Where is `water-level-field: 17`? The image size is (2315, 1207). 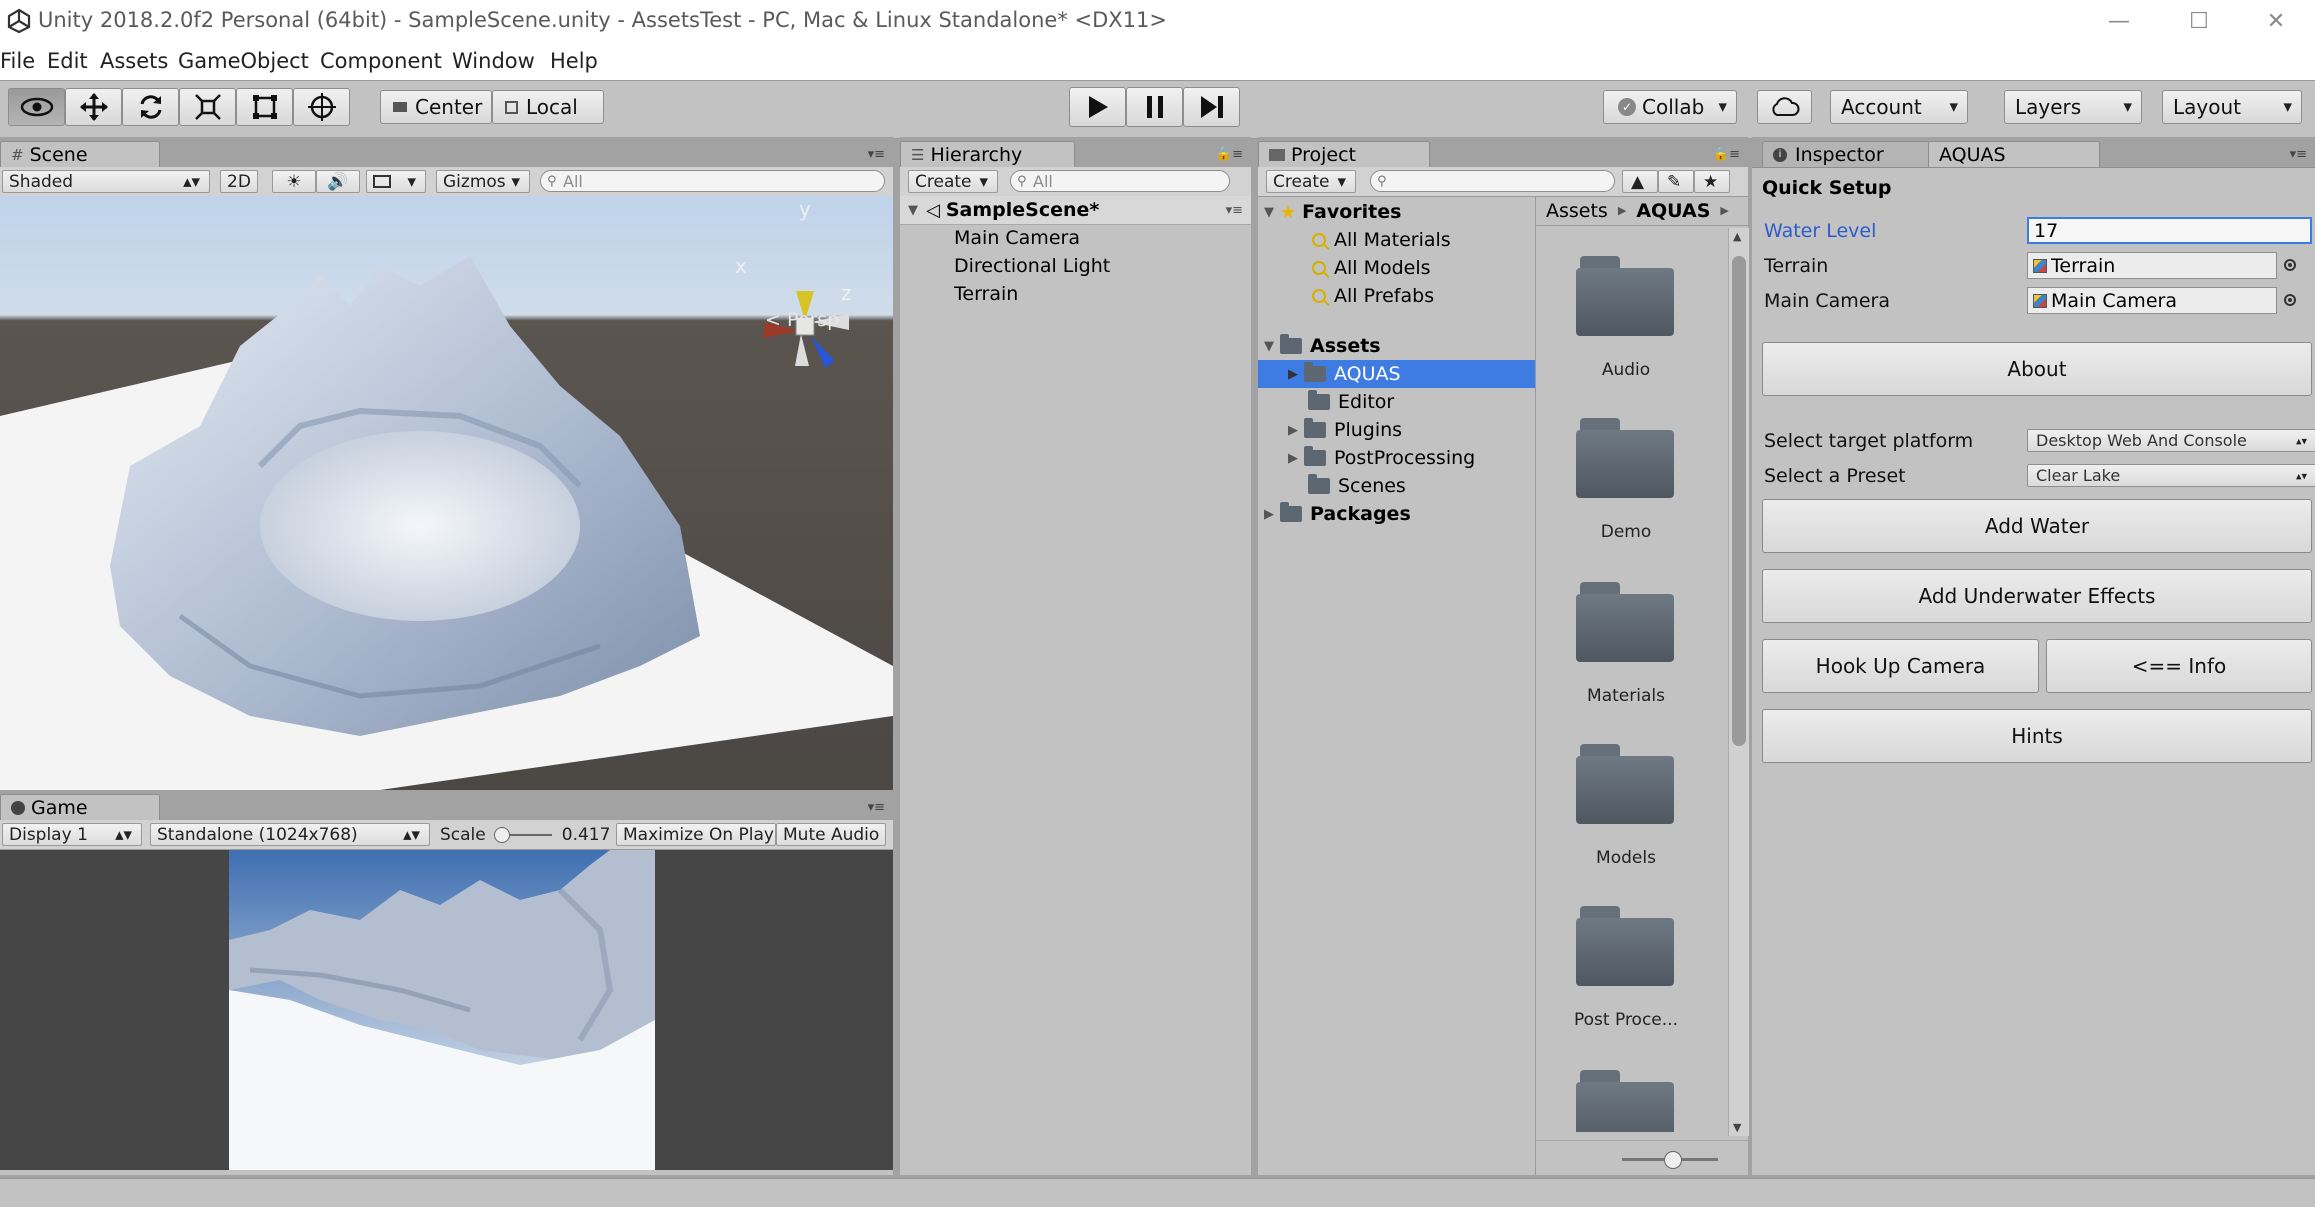 water-level-field: 17 is located at coordinates (2169, 230).